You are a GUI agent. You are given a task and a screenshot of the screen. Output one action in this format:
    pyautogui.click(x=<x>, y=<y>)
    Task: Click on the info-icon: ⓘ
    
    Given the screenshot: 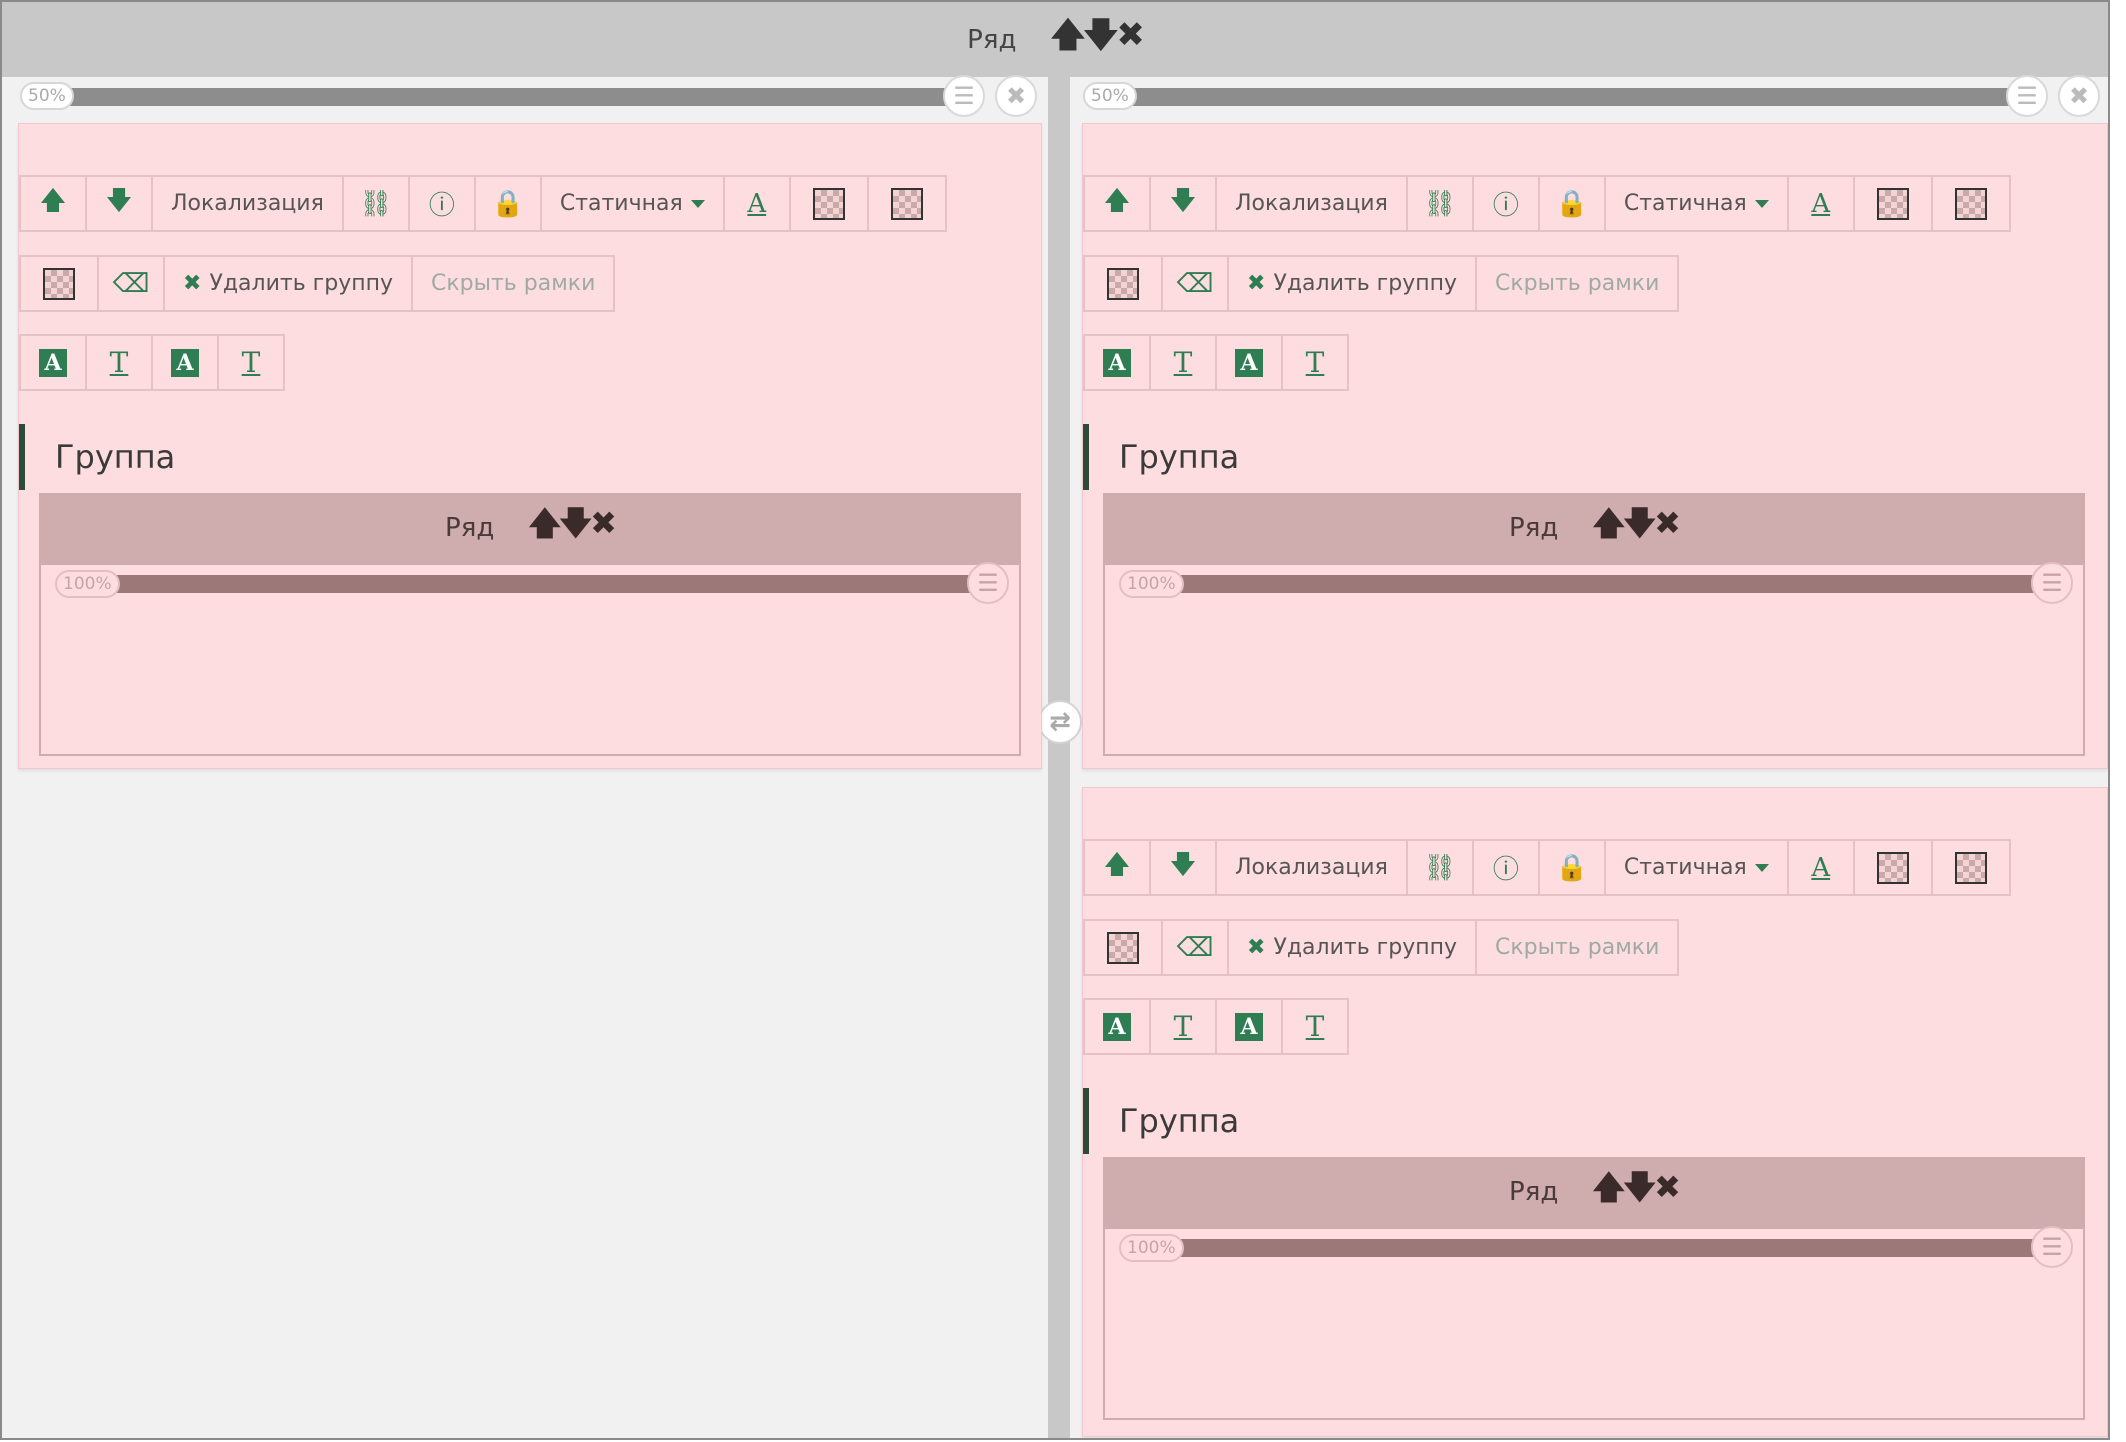 What is the action you would take?
    pyautogui.click(x=441, y=206)
    